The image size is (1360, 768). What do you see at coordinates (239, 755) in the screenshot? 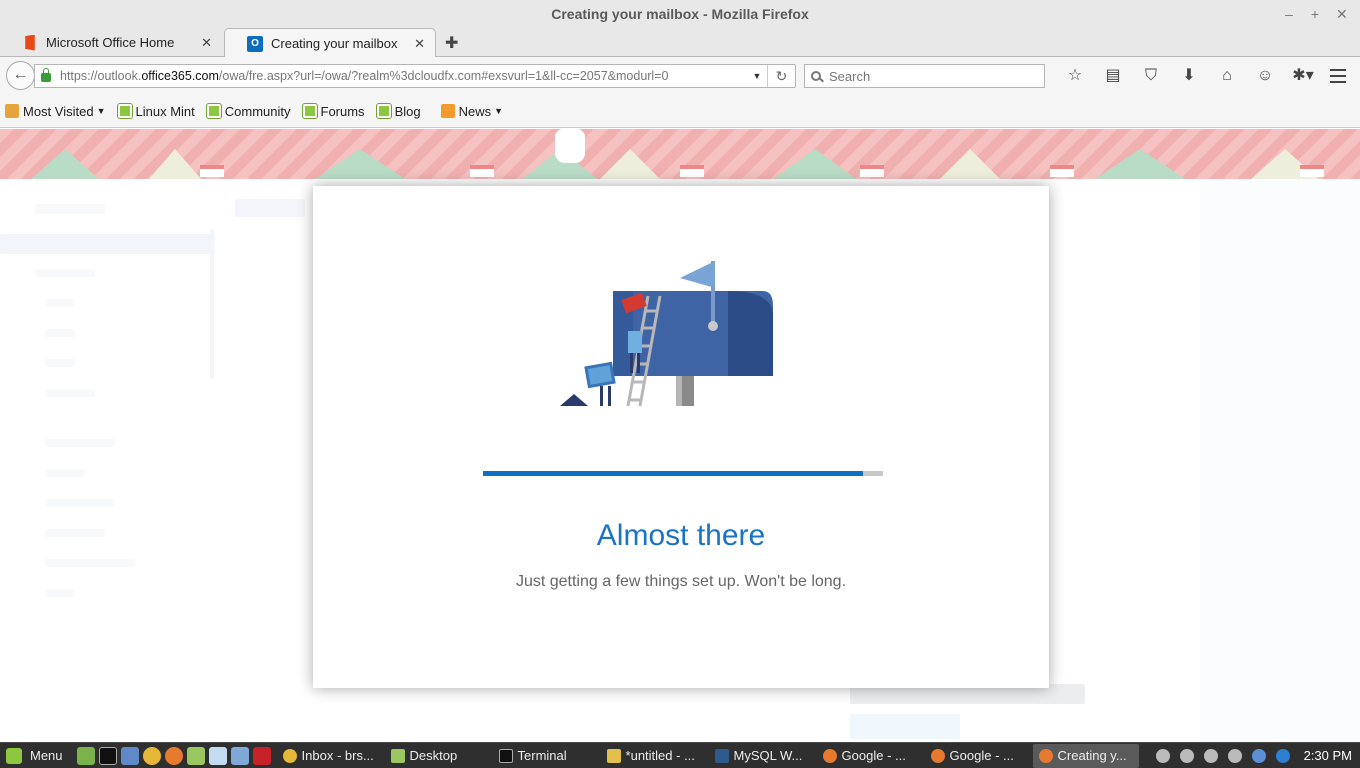
I see `package-icon` at bounding box center [239, 755].